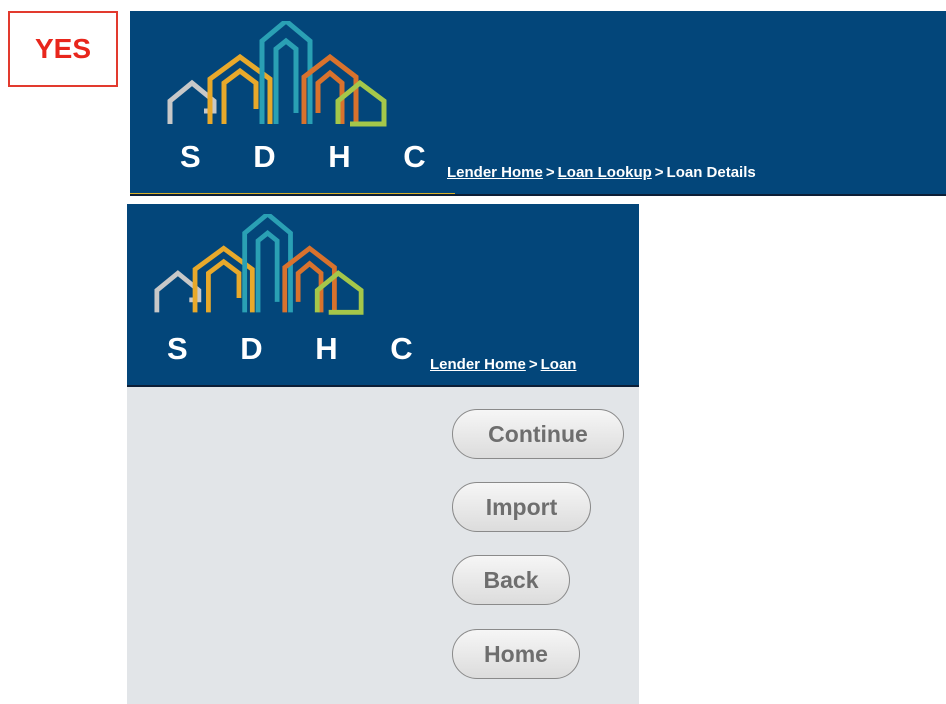  I want to click on breadcrumb-current-page: Loan Details, so click(711, 172).